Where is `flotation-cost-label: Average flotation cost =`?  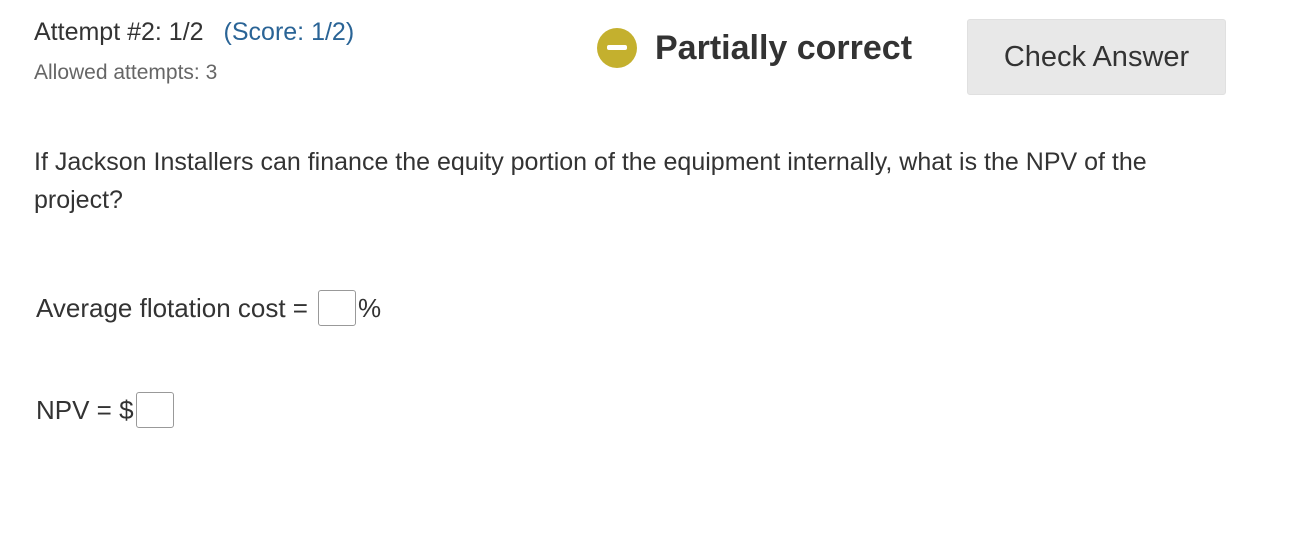 flotation-cost-label: Average flotation cost = is located at coordinates (172, 307).